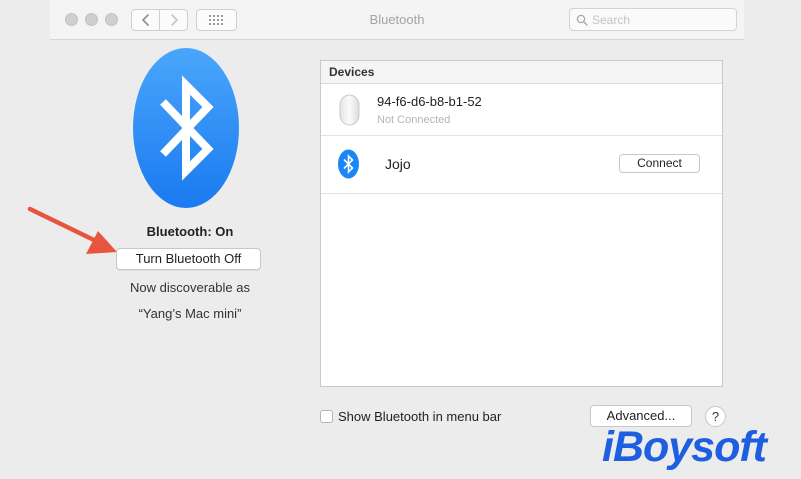 This screenshot has height=479, width=801. What do you see at coordinates (420, 416) in the screenshot?
I see `show-in-menubar-label: Show Bluetooth in menu bar` at bounding box center [420, 416].